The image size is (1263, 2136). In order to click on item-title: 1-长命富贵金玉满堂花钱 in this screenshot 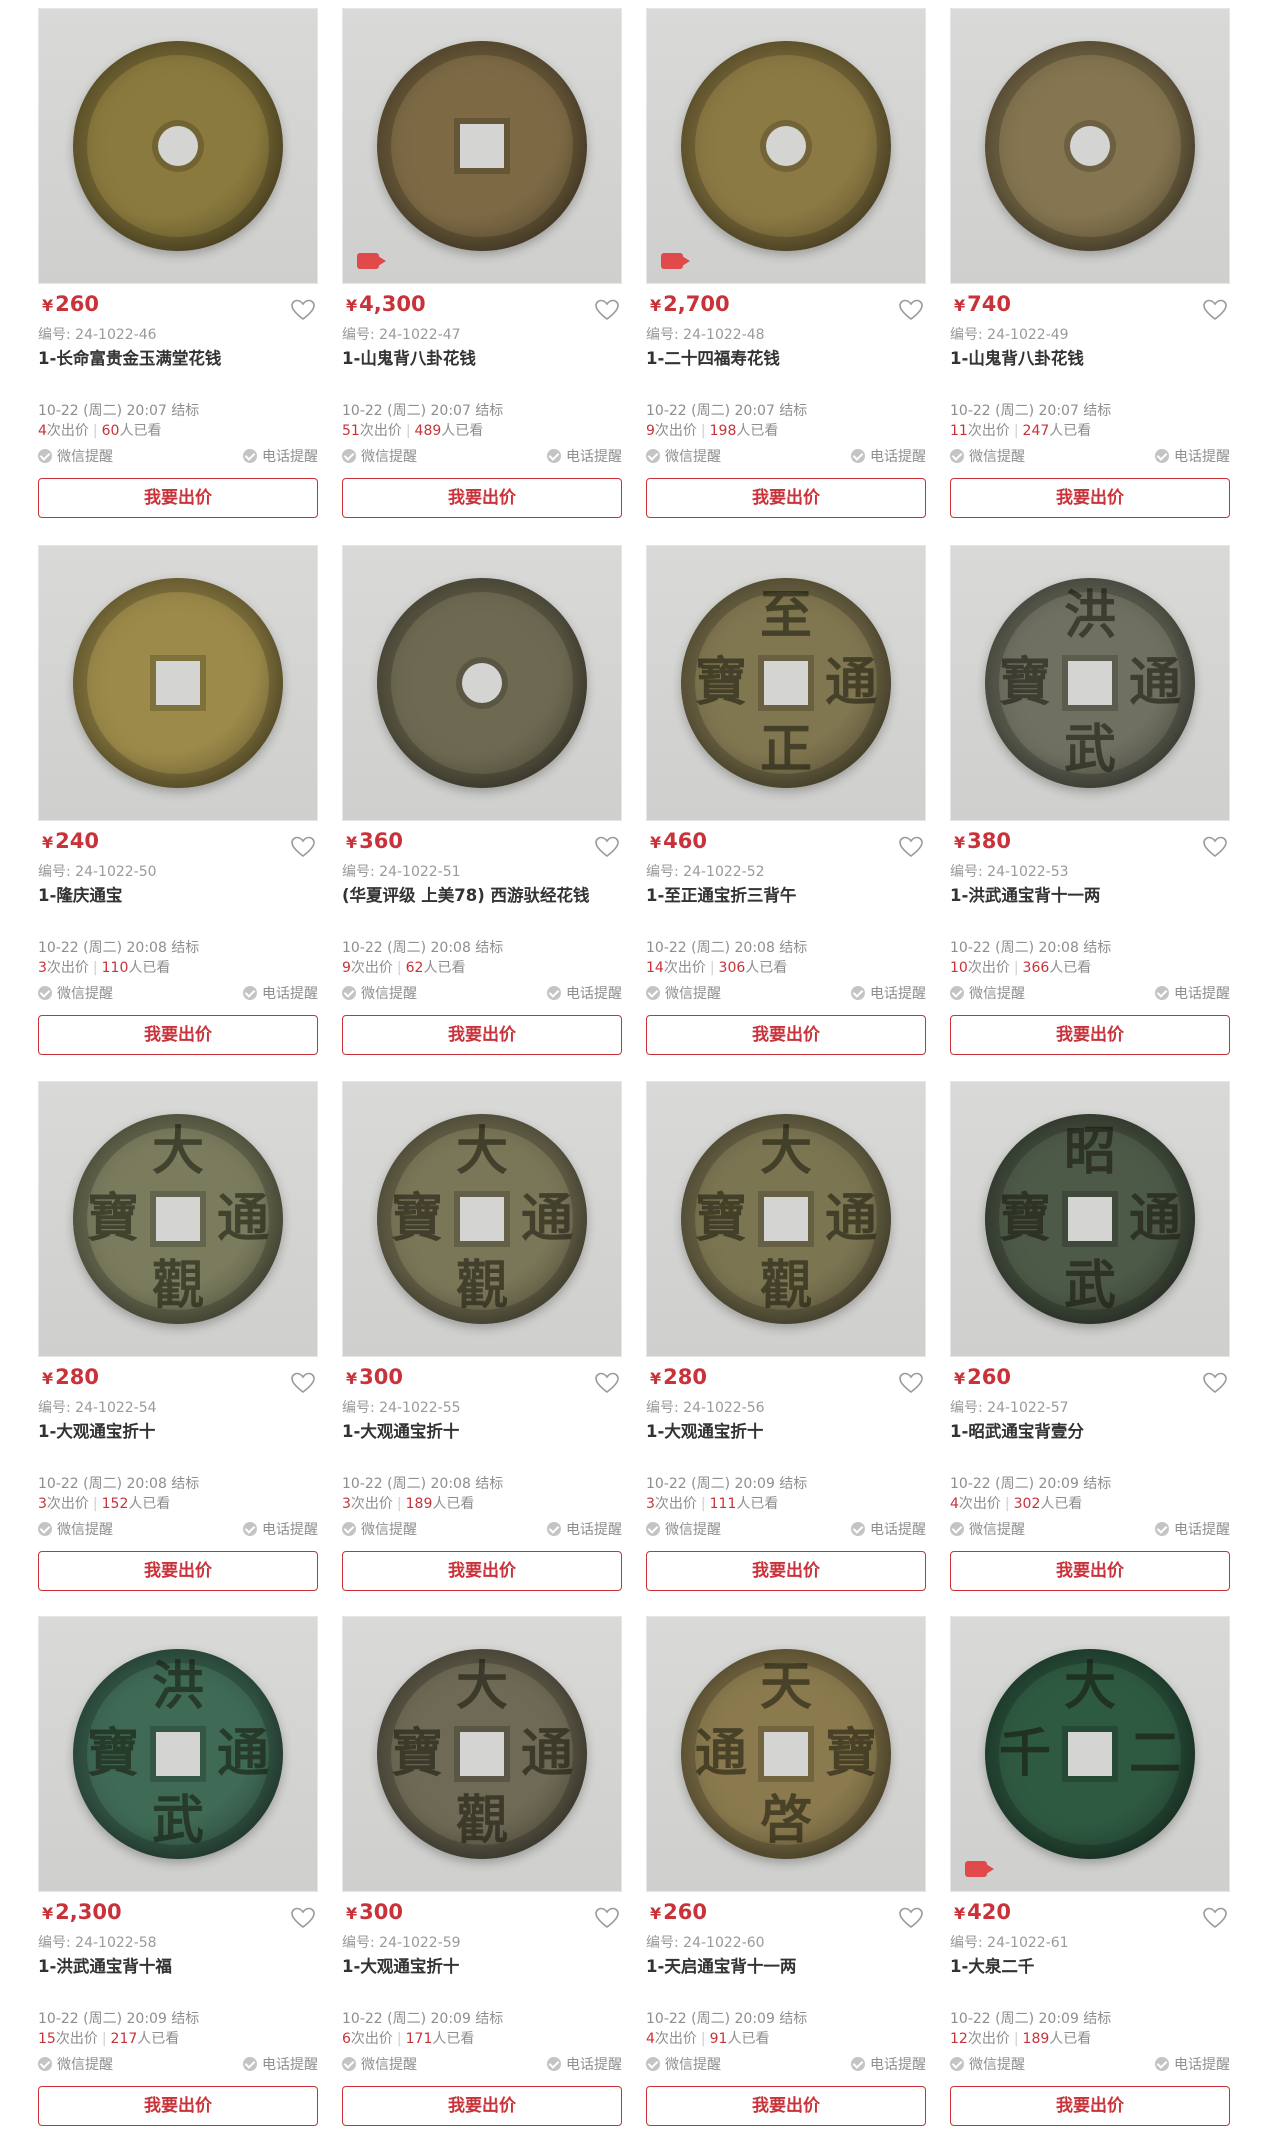, I will do `click(178, 357)`.